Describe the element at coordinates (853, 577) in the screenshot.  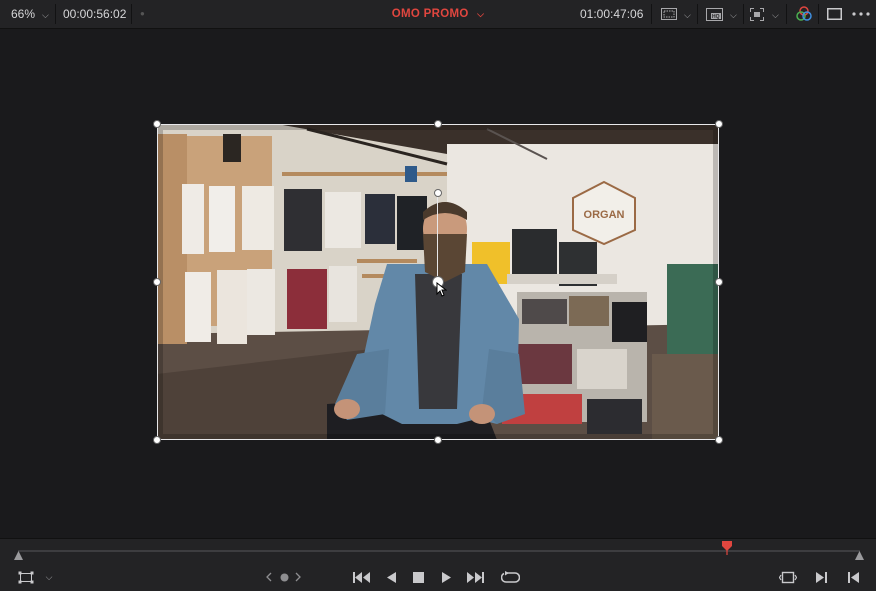
I see `prev-edit-icon` at that location.